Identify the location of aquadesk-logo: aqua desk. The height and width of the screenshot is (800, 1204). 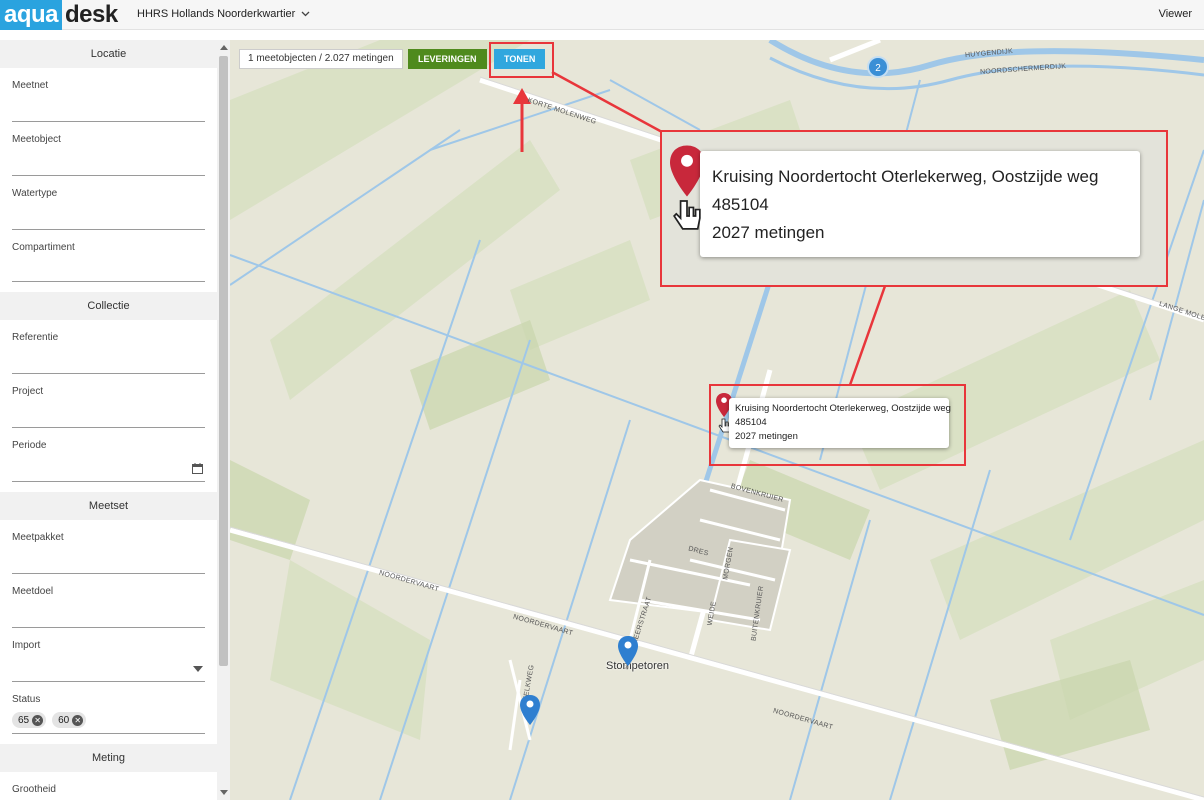
(59, 15).